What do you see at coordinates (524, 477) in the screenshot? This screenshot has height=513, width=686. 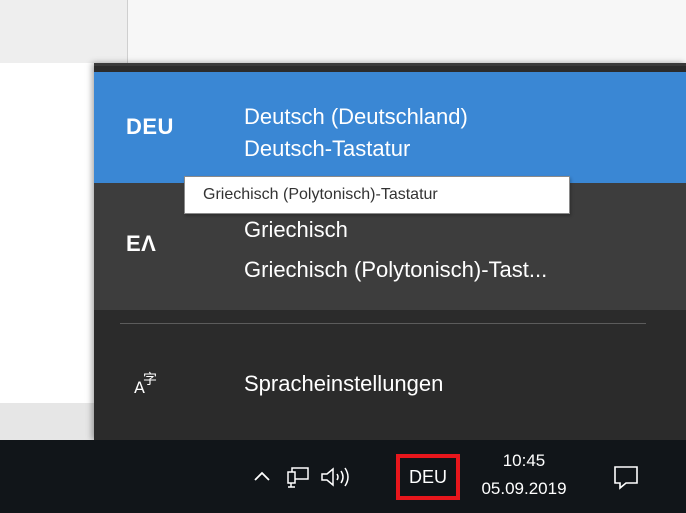 I see `taskbar-clock: 10:45 05.09.2019` at bounding box center [524, 477].